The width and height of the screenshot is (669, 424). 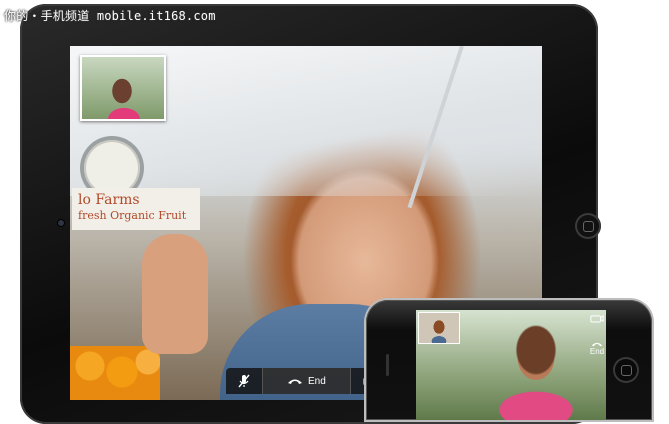 What do you see at coordinates (588, 226) in the screenshot?
I see `ipad-home-button` at bounding box center [588, 226].